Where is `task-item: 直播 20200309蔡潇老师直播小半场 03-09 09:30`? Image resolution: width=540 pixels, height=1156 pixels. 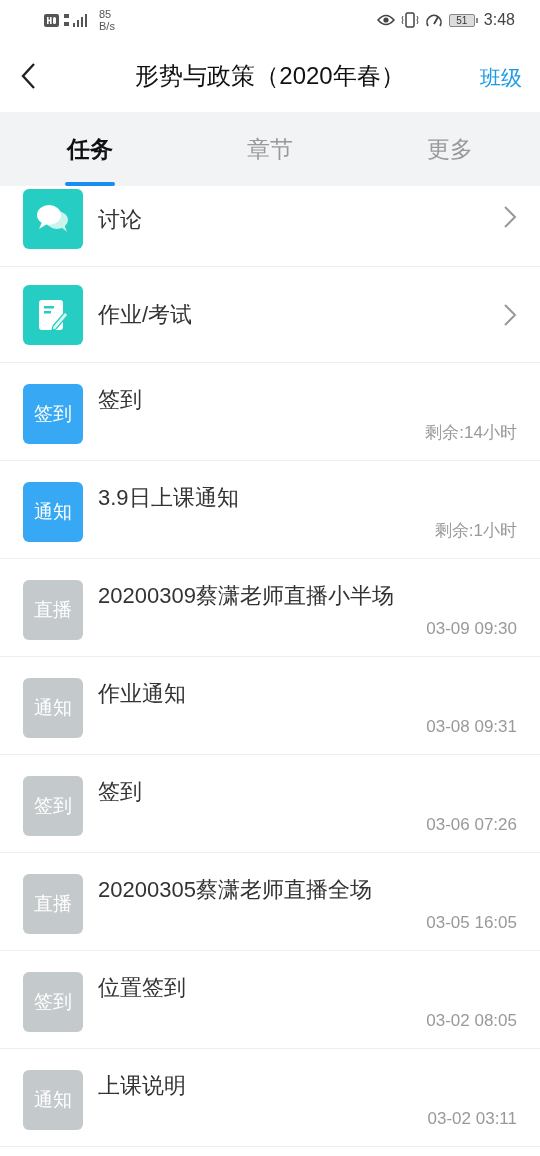 task-item: 直播 20200309蔡潇老师直播小半场 03-09 09:30 is located at coordinates (270, 608).